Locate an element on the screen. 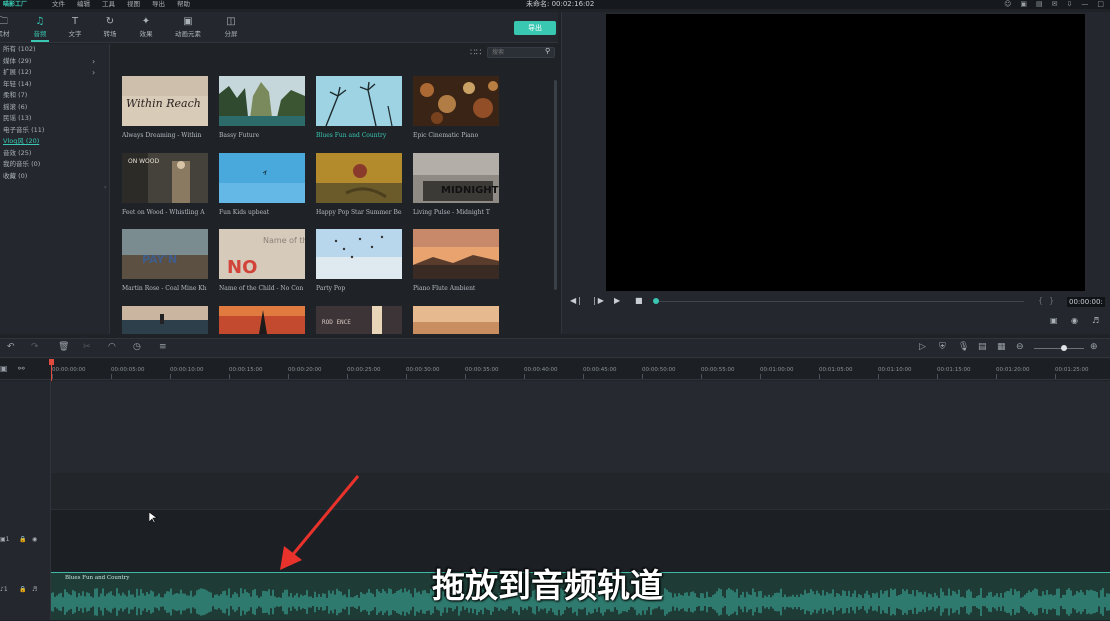  redo-icon: ↷ is located at coordinates (35, 347).